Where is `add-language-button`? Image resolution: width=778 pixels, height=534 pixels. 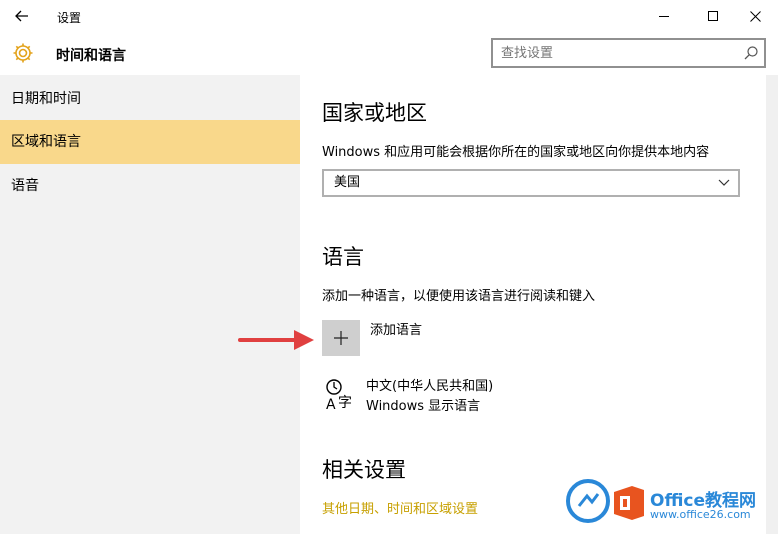 add-language-button is located at coordinates (341, 338).